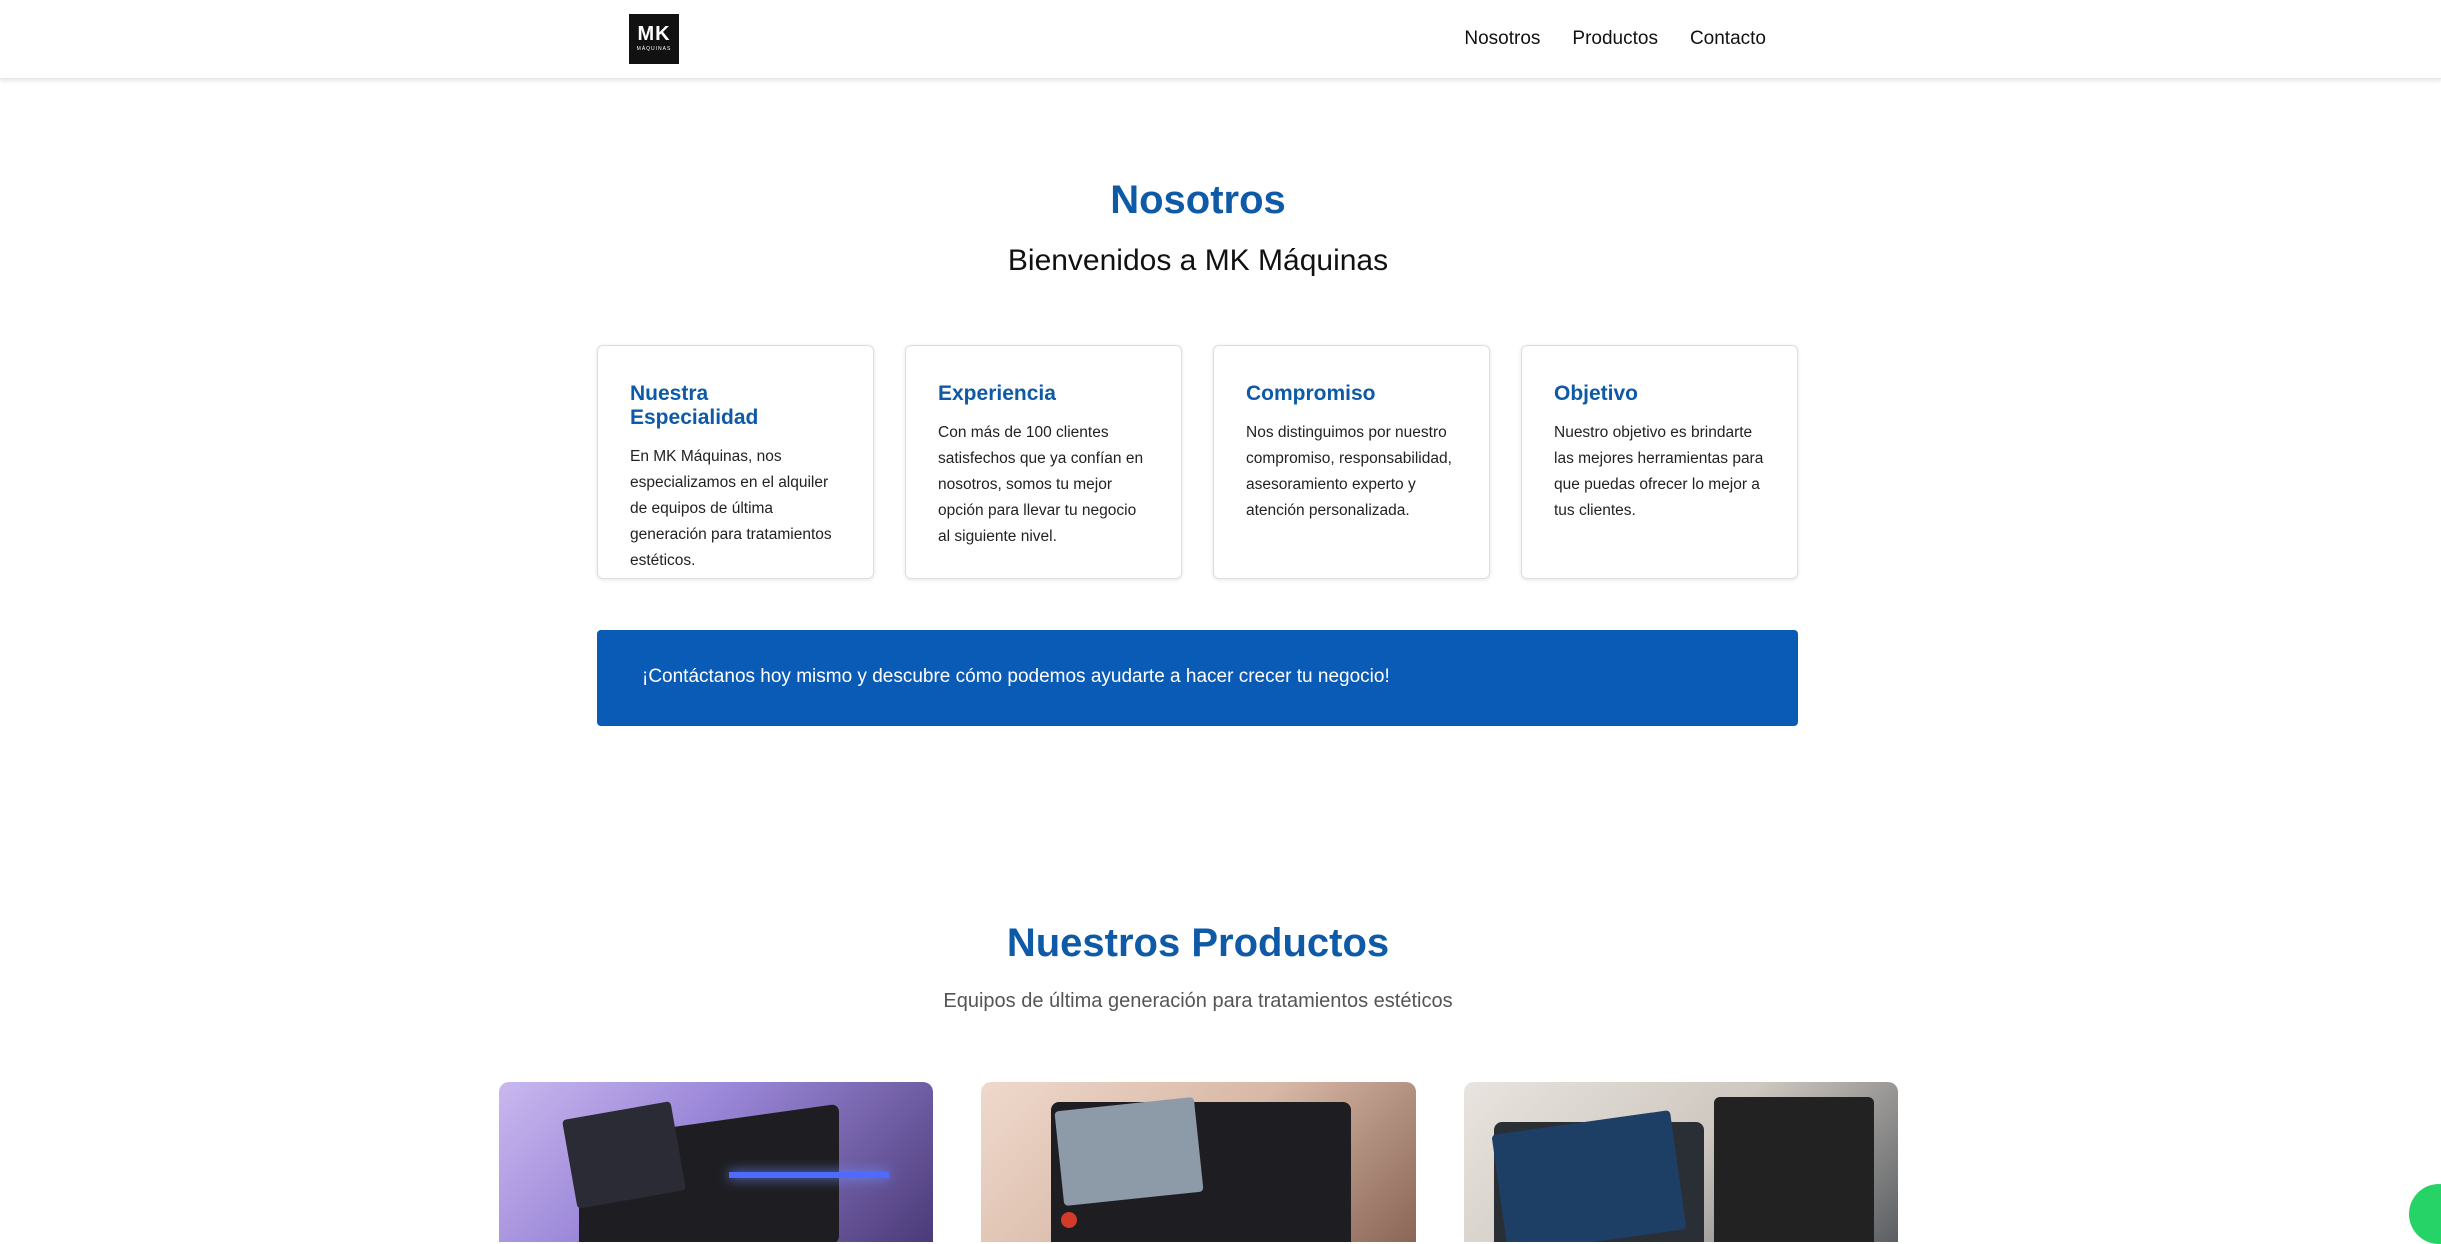  I want to click on product-grid, so click(1198, 1162).